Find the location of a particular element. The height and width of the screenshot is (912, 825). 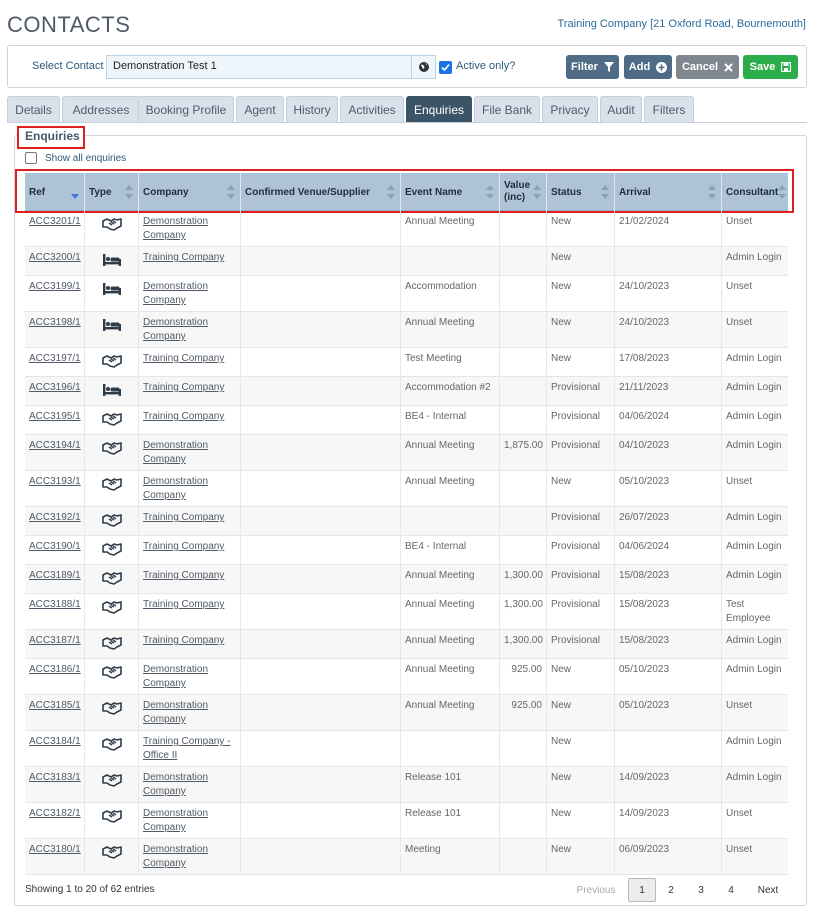

enquiry-ref-link: ACC3186/1 is located at coordinates (55, 669).